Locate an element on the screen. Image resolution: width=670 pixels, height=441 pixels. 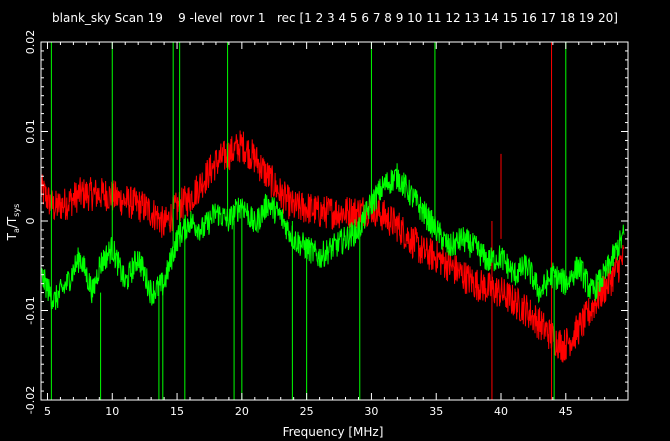
x-tick-label: 15 is located at coordinates (177, 411).